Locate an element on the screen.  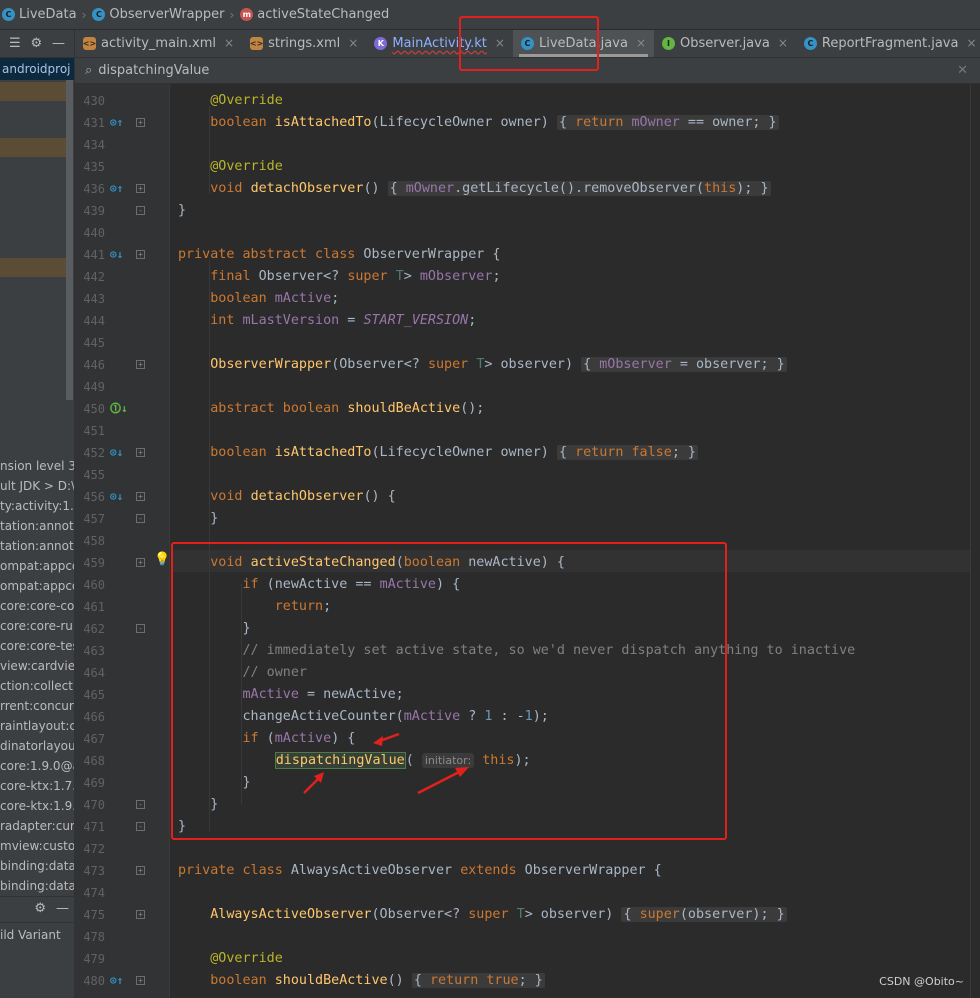
tree-item: core:core-tes is located at coordinates (37, 646).